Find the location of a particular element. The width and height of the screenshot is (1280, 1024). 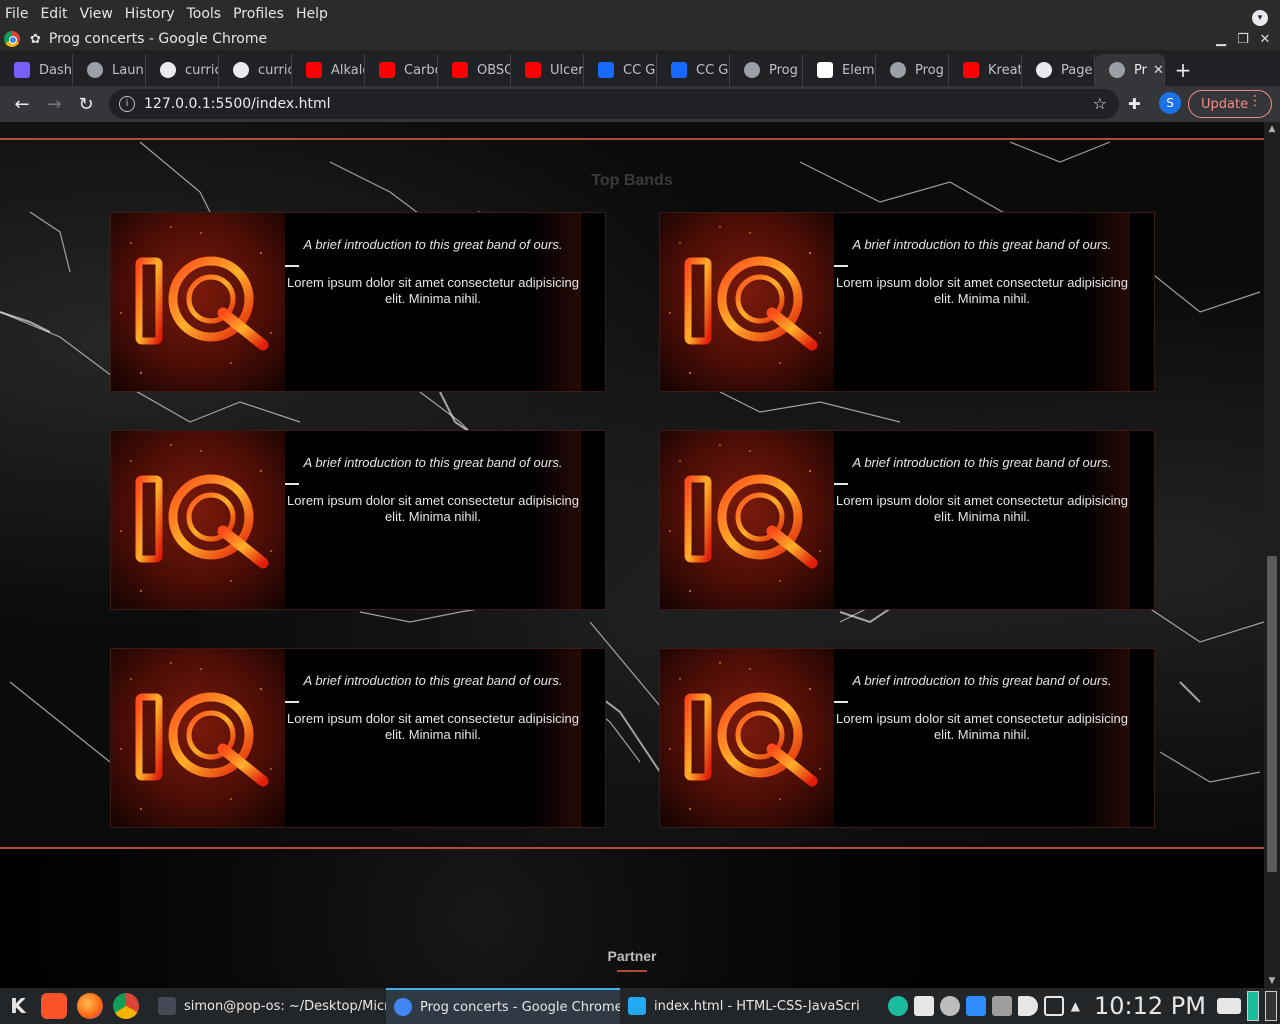

partner-heading: Partner is located at coordinates (632, 956).